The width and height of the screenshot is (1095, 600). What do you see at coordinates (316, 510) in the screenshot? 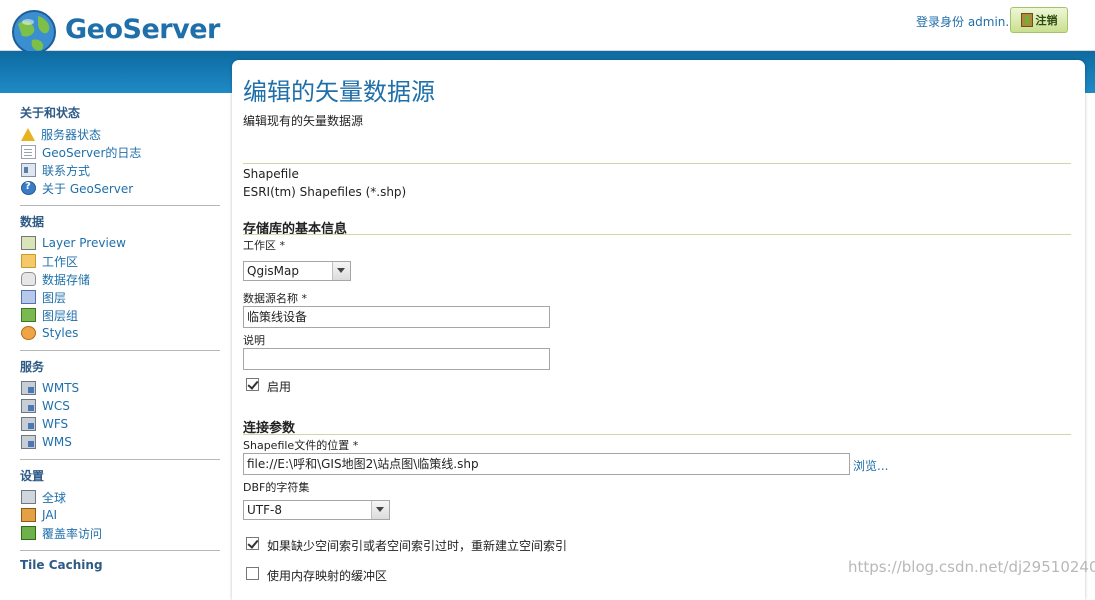
I see `dbf-charset-select: UTF-8` at bounding box center [316, 510].